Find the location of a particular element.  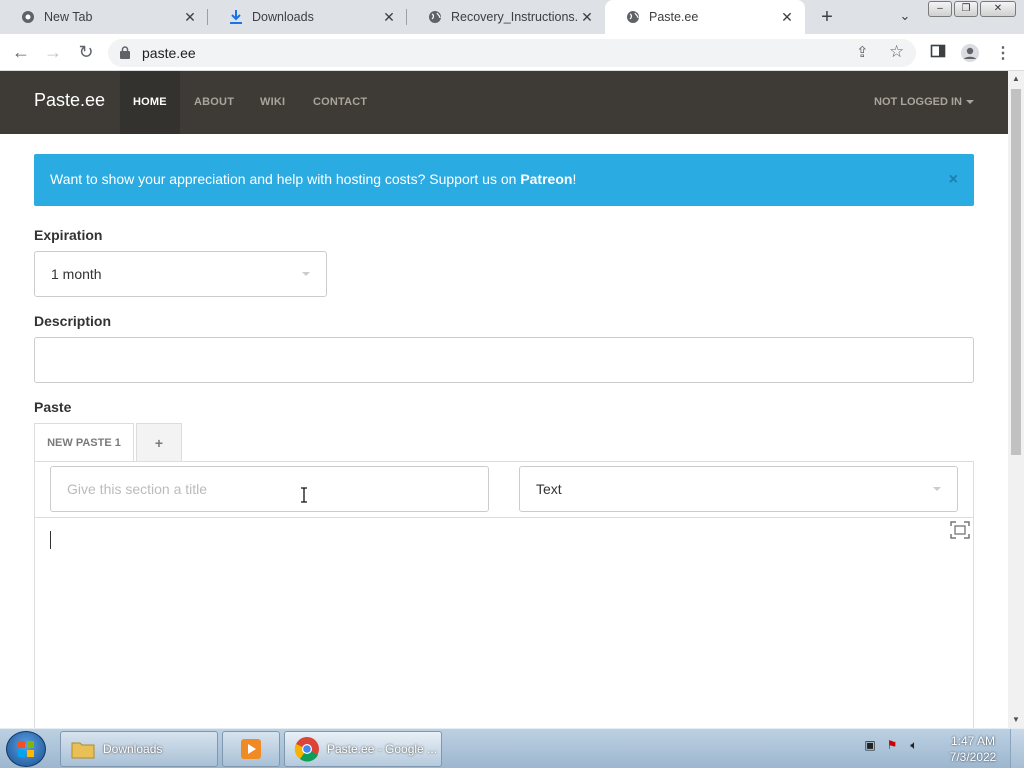

caret-down-icon is located at coordinates (970, 102).